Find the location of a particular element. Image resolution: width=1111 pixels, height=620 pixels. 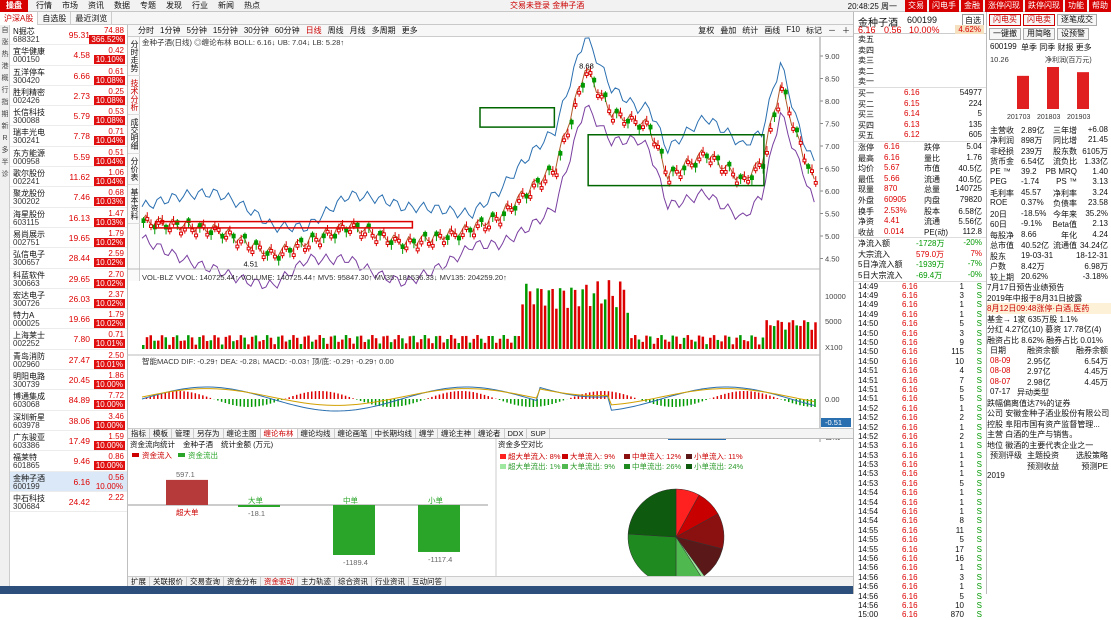

indicator-tab: 缠论画笔 is located at coordinates (353, 434).